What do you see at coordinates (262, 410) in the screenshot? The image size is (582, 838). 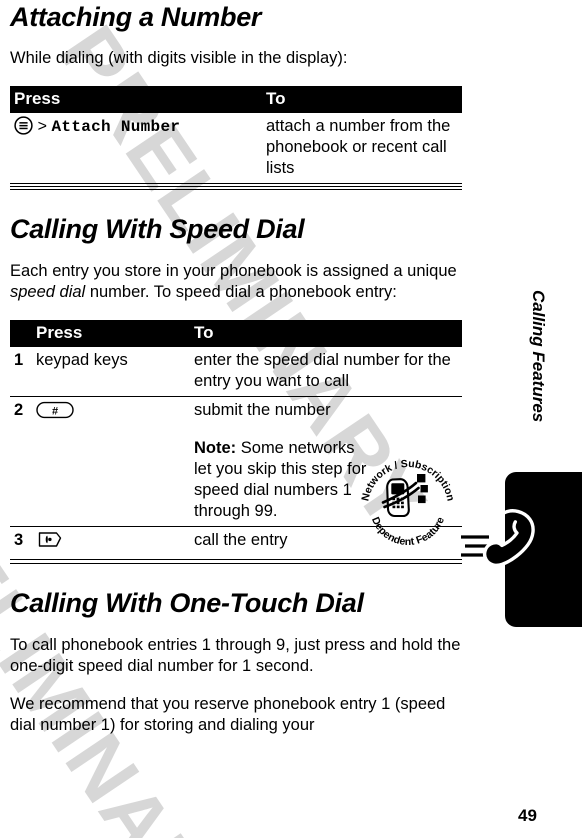 I see `to-text: submit the number` at bounding box center [262, 410].